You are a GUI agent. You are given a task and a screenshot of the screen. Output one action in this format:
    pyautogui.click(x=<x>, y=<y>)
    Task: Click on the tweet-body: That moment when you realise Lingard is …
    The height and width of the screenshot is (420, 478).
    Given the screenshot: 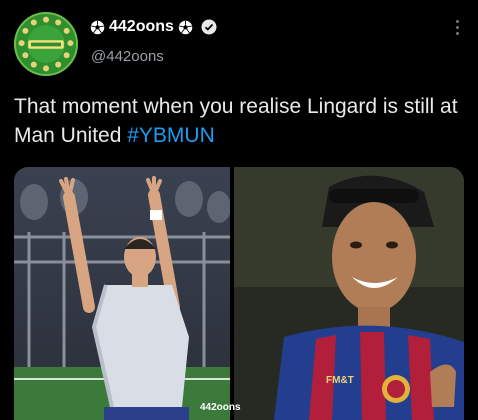 What is the action you would take?
    pyautogui.click(x=236, y=121)
    